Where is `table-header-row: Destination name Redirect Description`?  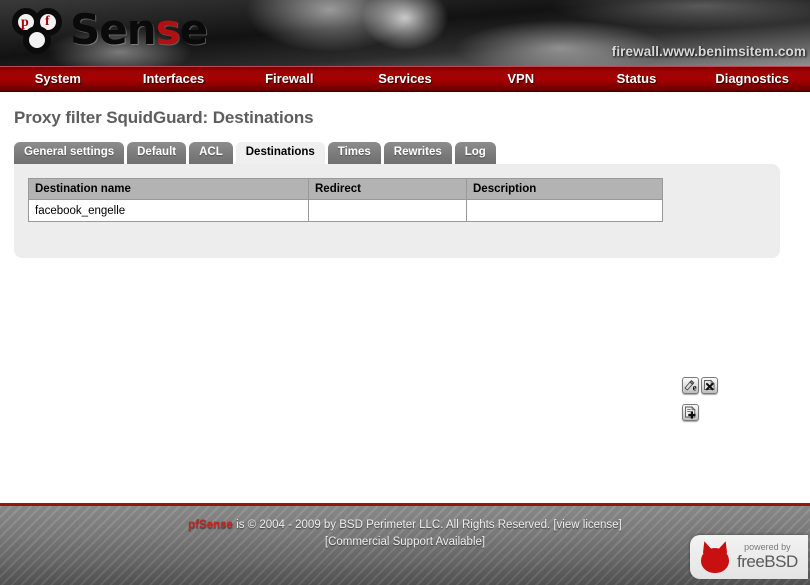 table-header-row: Destination name Redirect Description is located at coordinates (345, 189).